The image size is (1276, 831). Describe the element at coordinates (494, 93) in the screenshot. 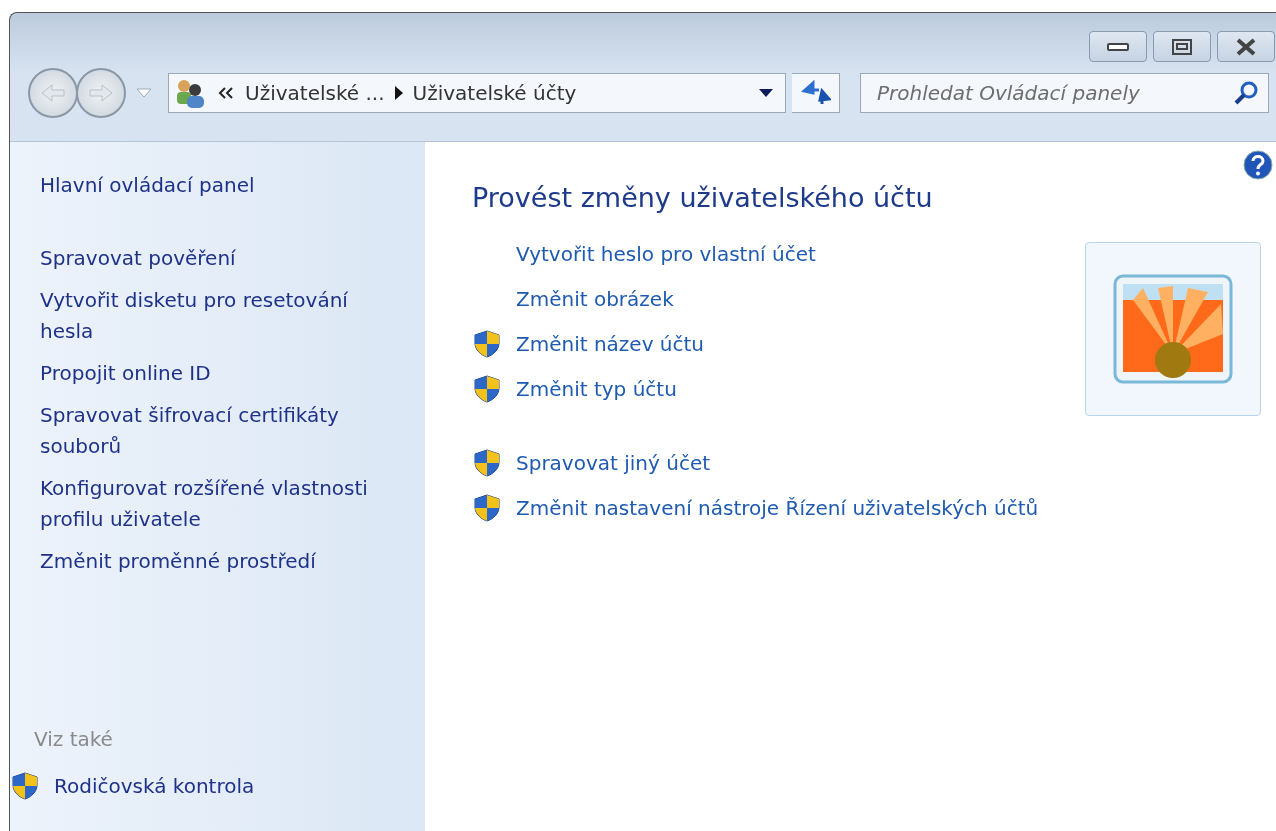

I see `breadcrumb: Uživatelské účty` at that location.